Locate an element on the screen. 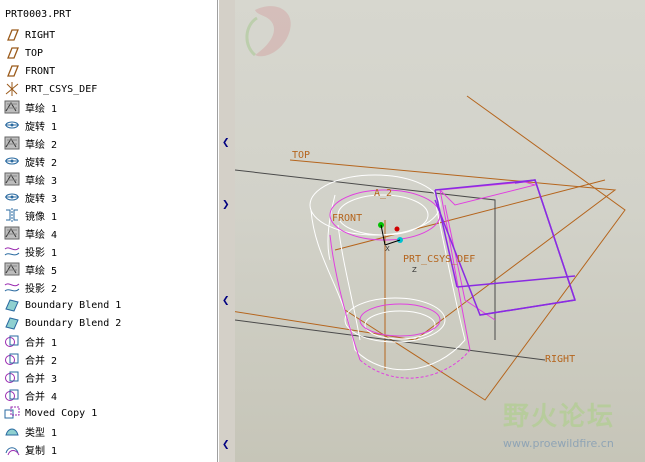 This screenshot has width=645, height=462. tree-item-label: 旋转 2 is located at coordinates (41, 163).